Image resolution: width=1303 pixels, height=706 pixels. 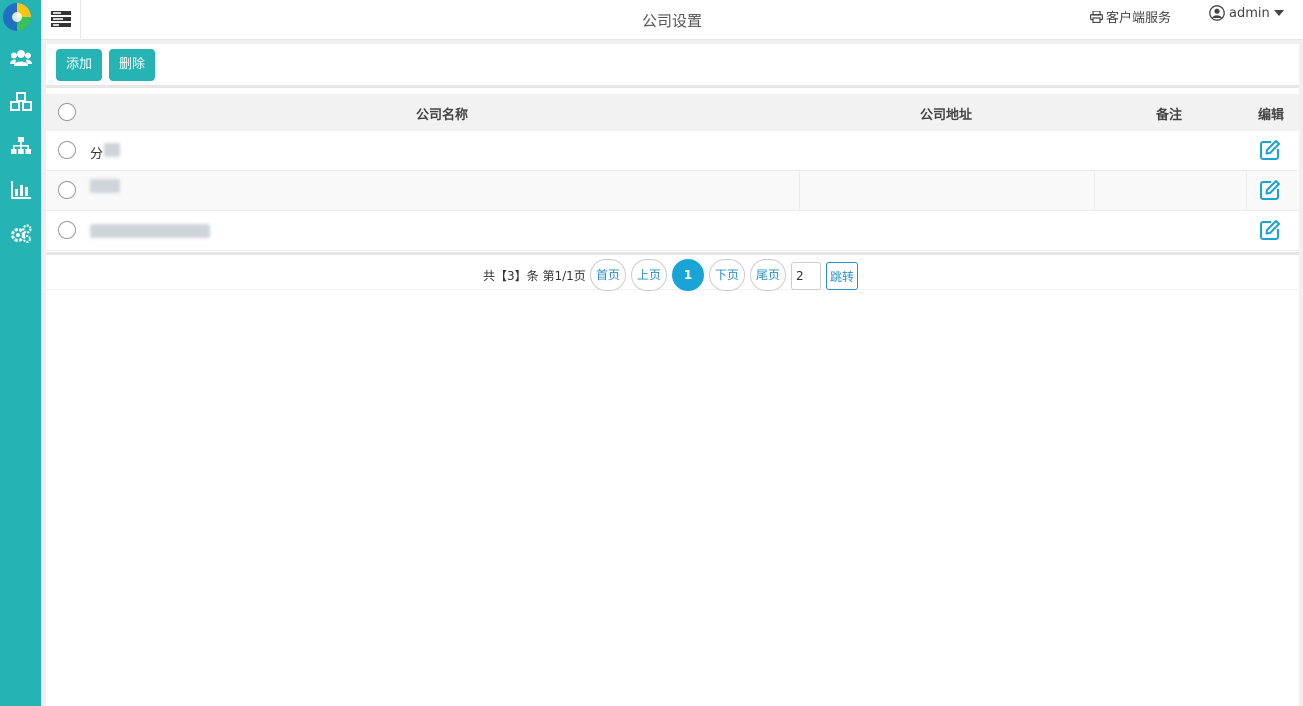 What do you see at coordinates (97, 154) in the screenshot?
I see `company-name-cell: 分` at bounding box center [97, 154].